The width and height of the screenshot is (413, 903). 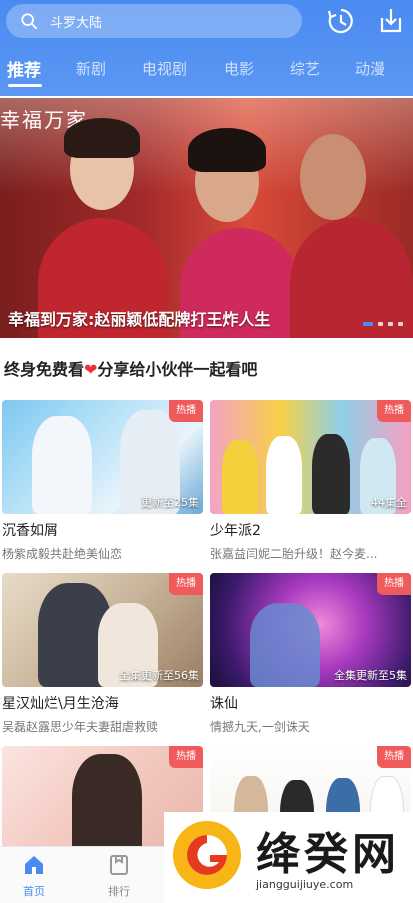 What do you see at coordinates (207, 855) in the screenshot?
I see `watermark-logo-icon` at bounding box center [207, 855].